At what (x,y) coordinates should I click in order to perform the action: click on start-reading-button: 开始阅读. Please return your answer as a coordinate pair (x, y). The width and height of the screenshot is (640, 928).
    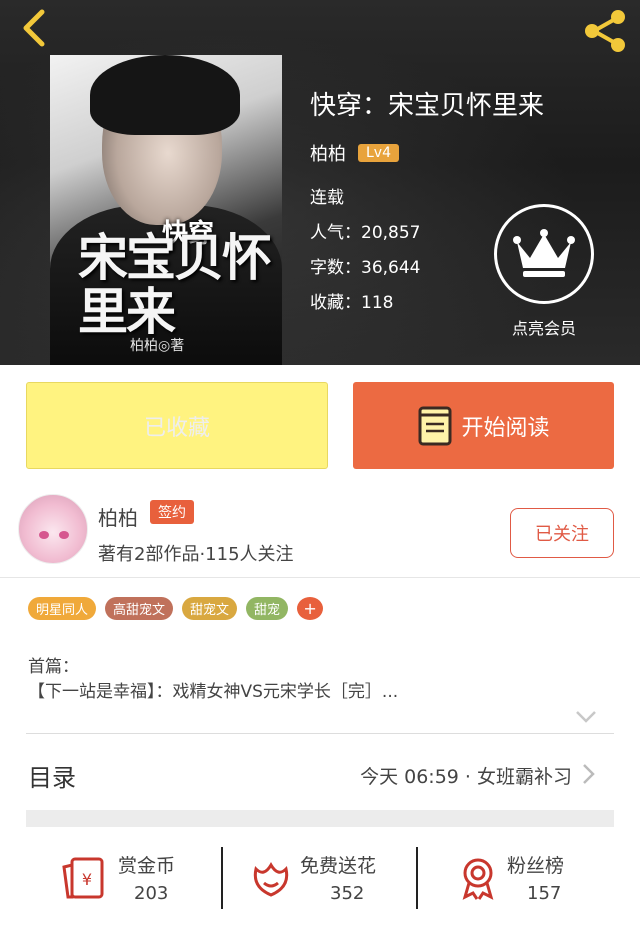
    Looking at the image, I should click on (483, 425).